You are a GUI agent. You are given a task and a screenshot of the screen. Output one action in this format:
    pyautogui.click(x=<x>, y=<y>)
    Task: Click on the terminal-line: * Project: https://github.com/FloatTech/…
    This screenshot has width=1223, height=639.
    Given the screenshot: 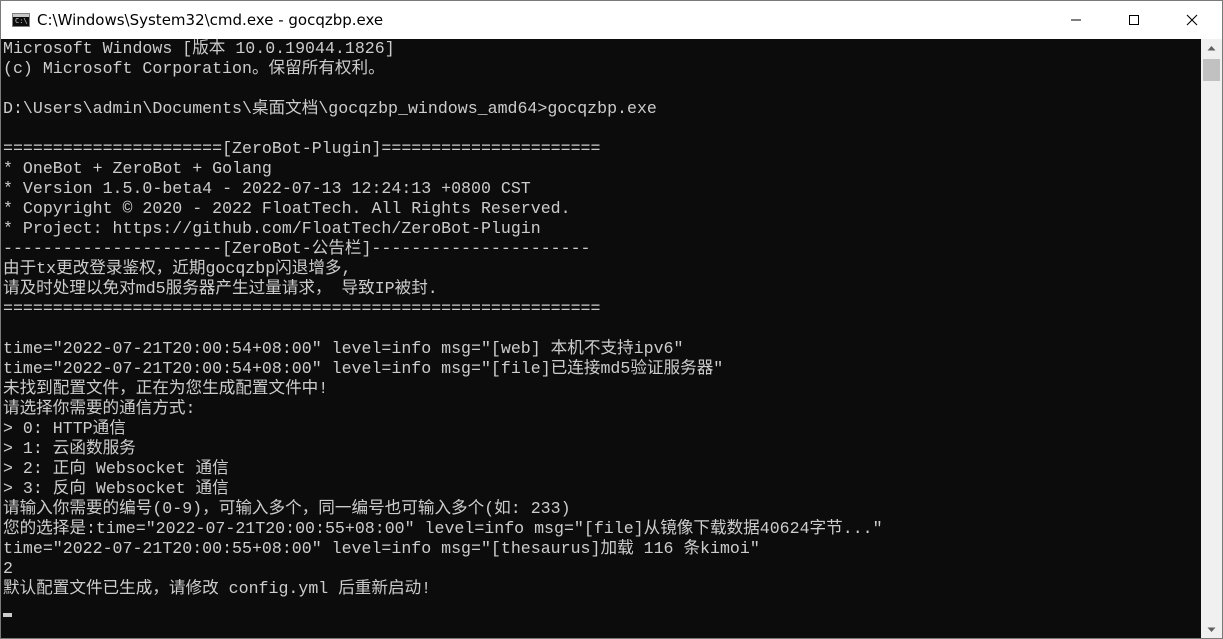 What is the action you would take?
    pyautogui.click(x=272, y=228)
    